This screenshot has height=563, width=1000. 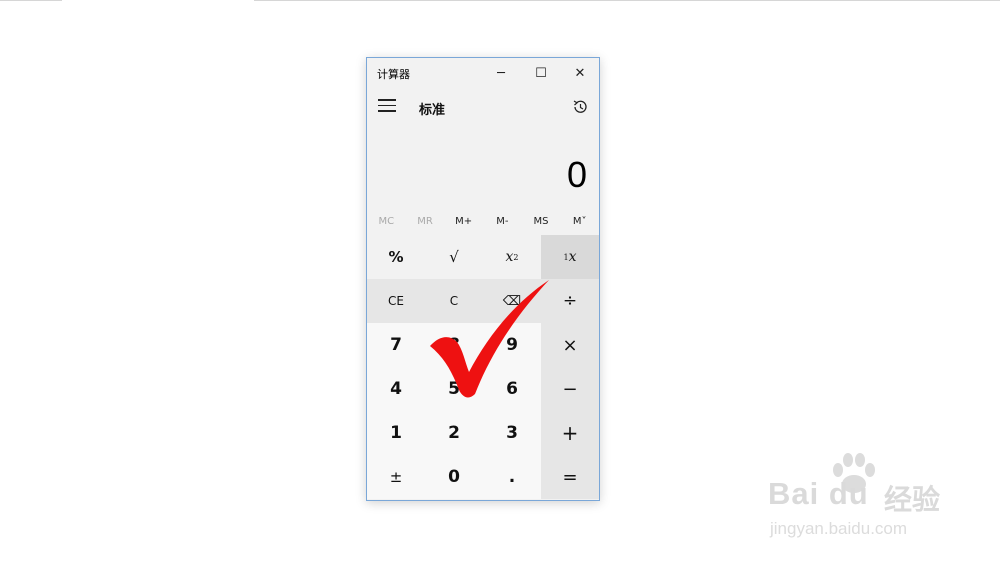 What do you see at coordinates (396, 389) in the screenshot?
I see `digit-4-button: 4` at bounding box center [396, 389].